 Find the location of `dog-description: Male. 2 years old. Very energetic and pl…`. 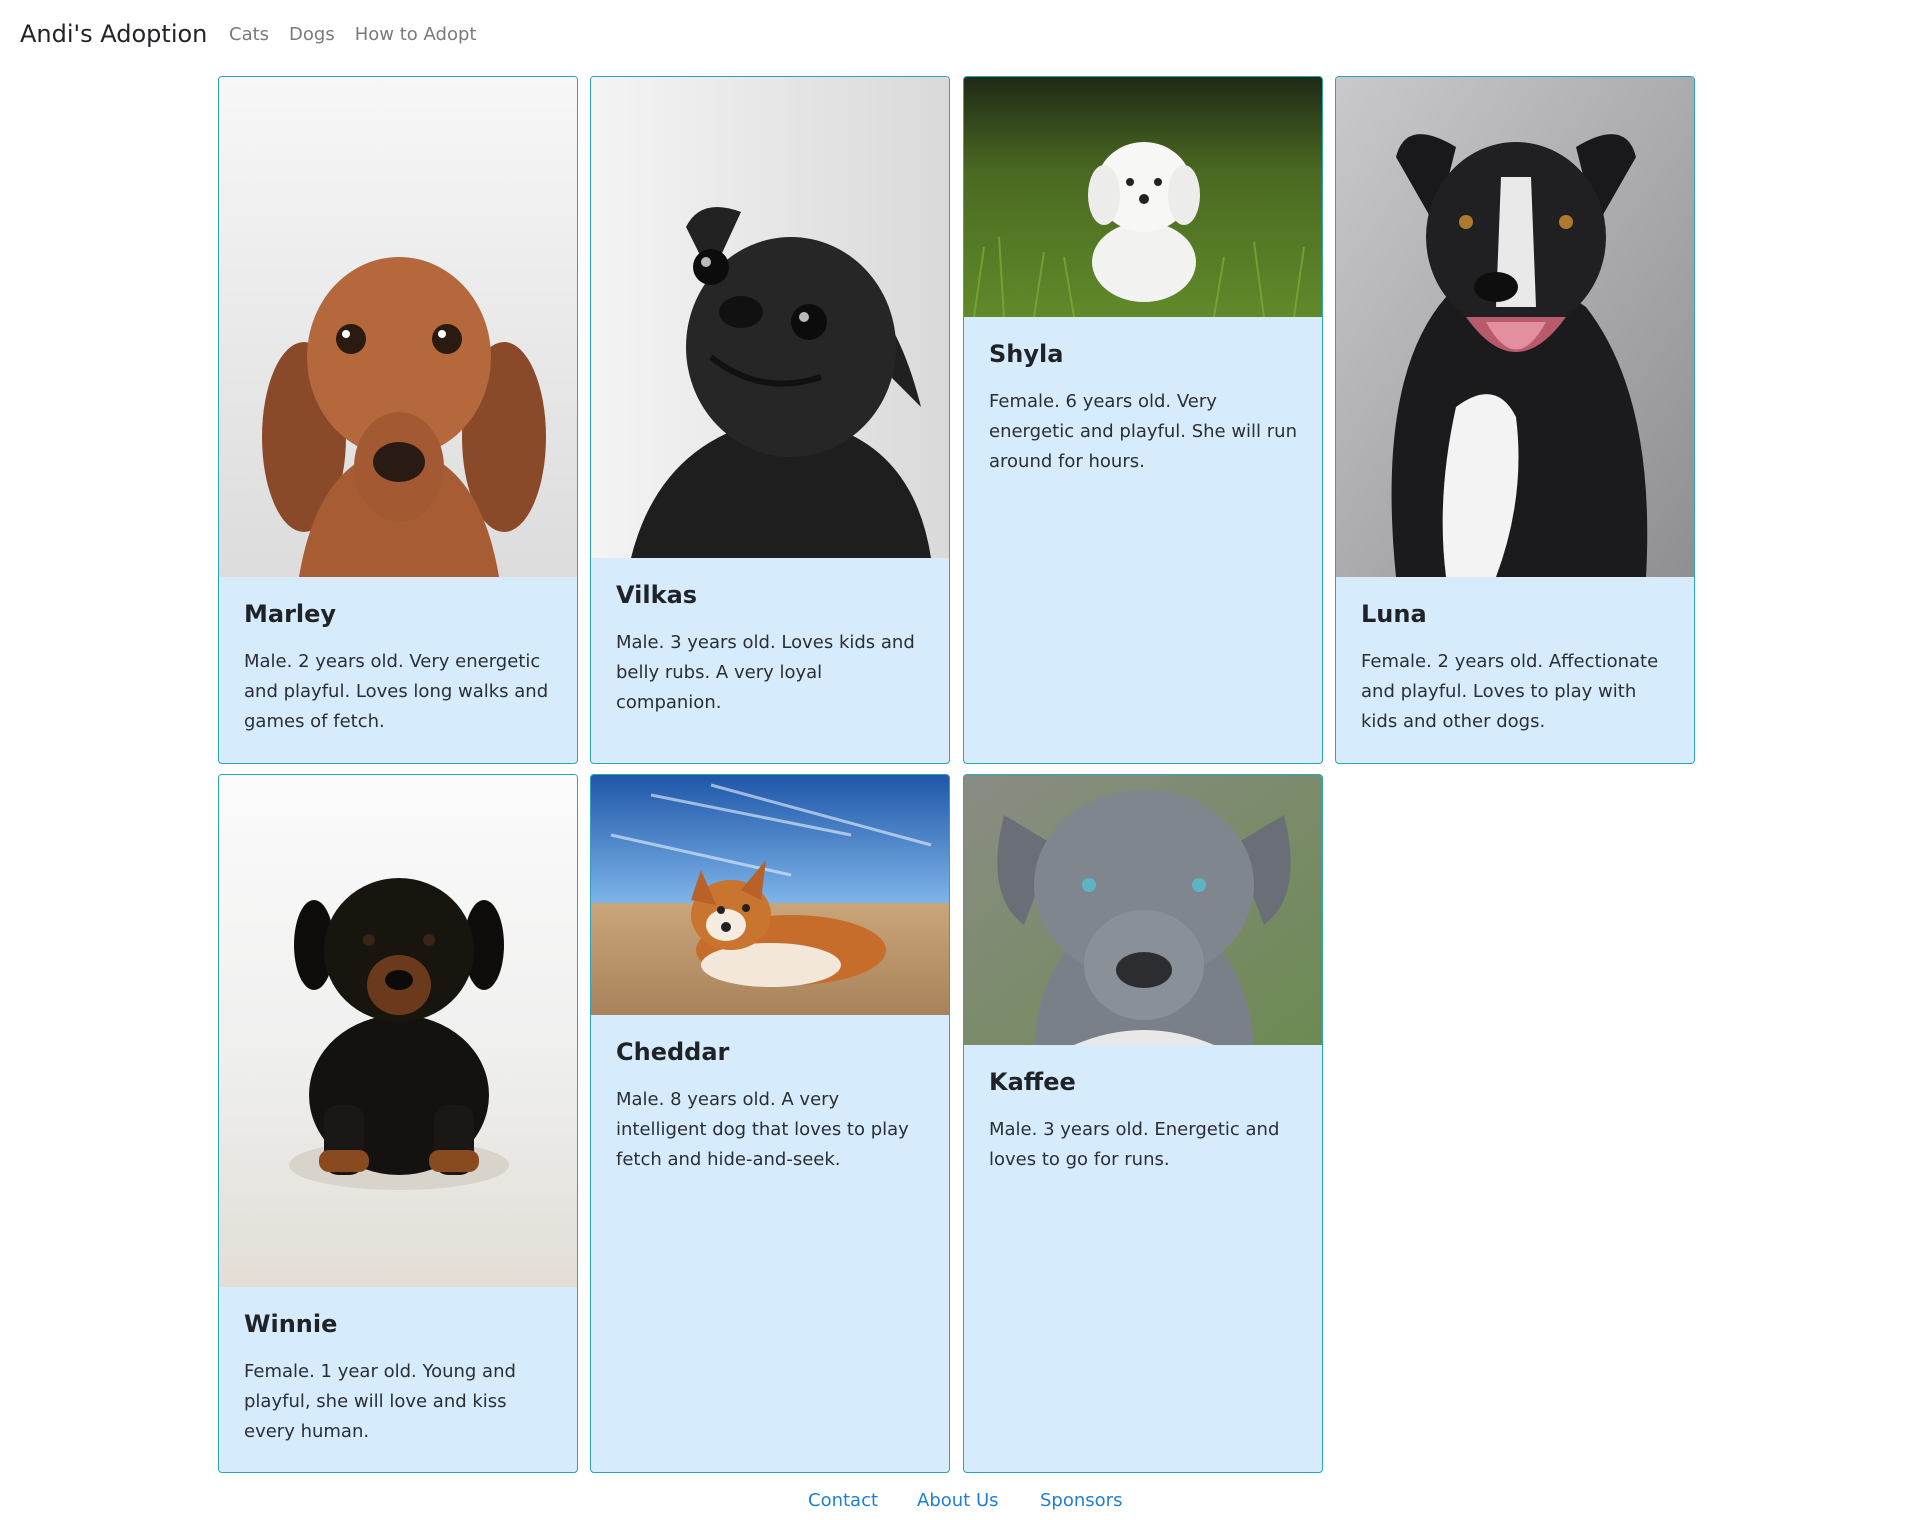

dog-description: Male. 2 years old. Very energetic and pl… is located at coordinates (396, 691).